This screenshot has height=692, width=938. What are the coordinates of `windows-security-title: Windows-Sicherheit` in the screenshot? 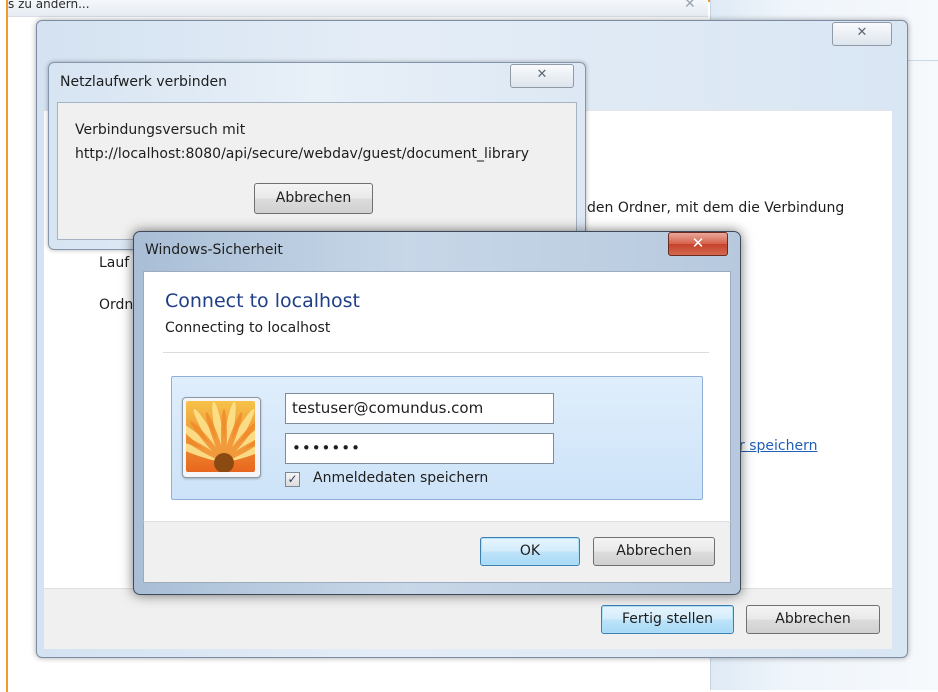 It's located at (214, 250).